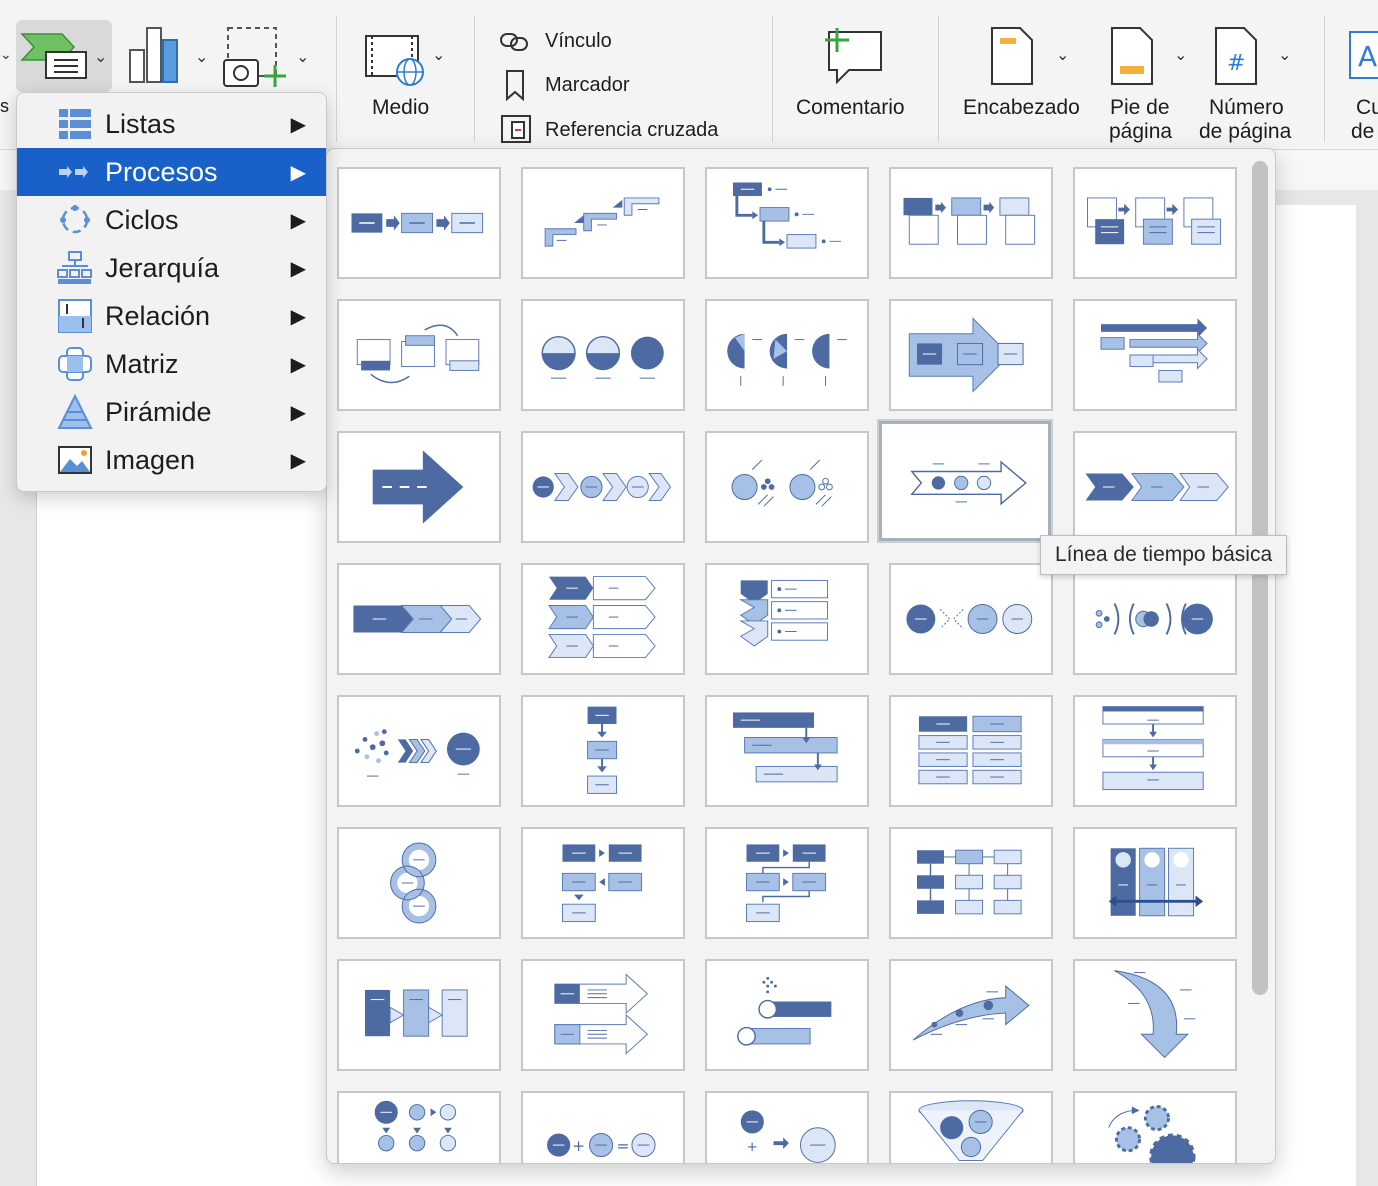  What do you see at coordinates (1324, 79) in the screenshot?
I see `ribbon-separator` at bounding box center [1324, 79].